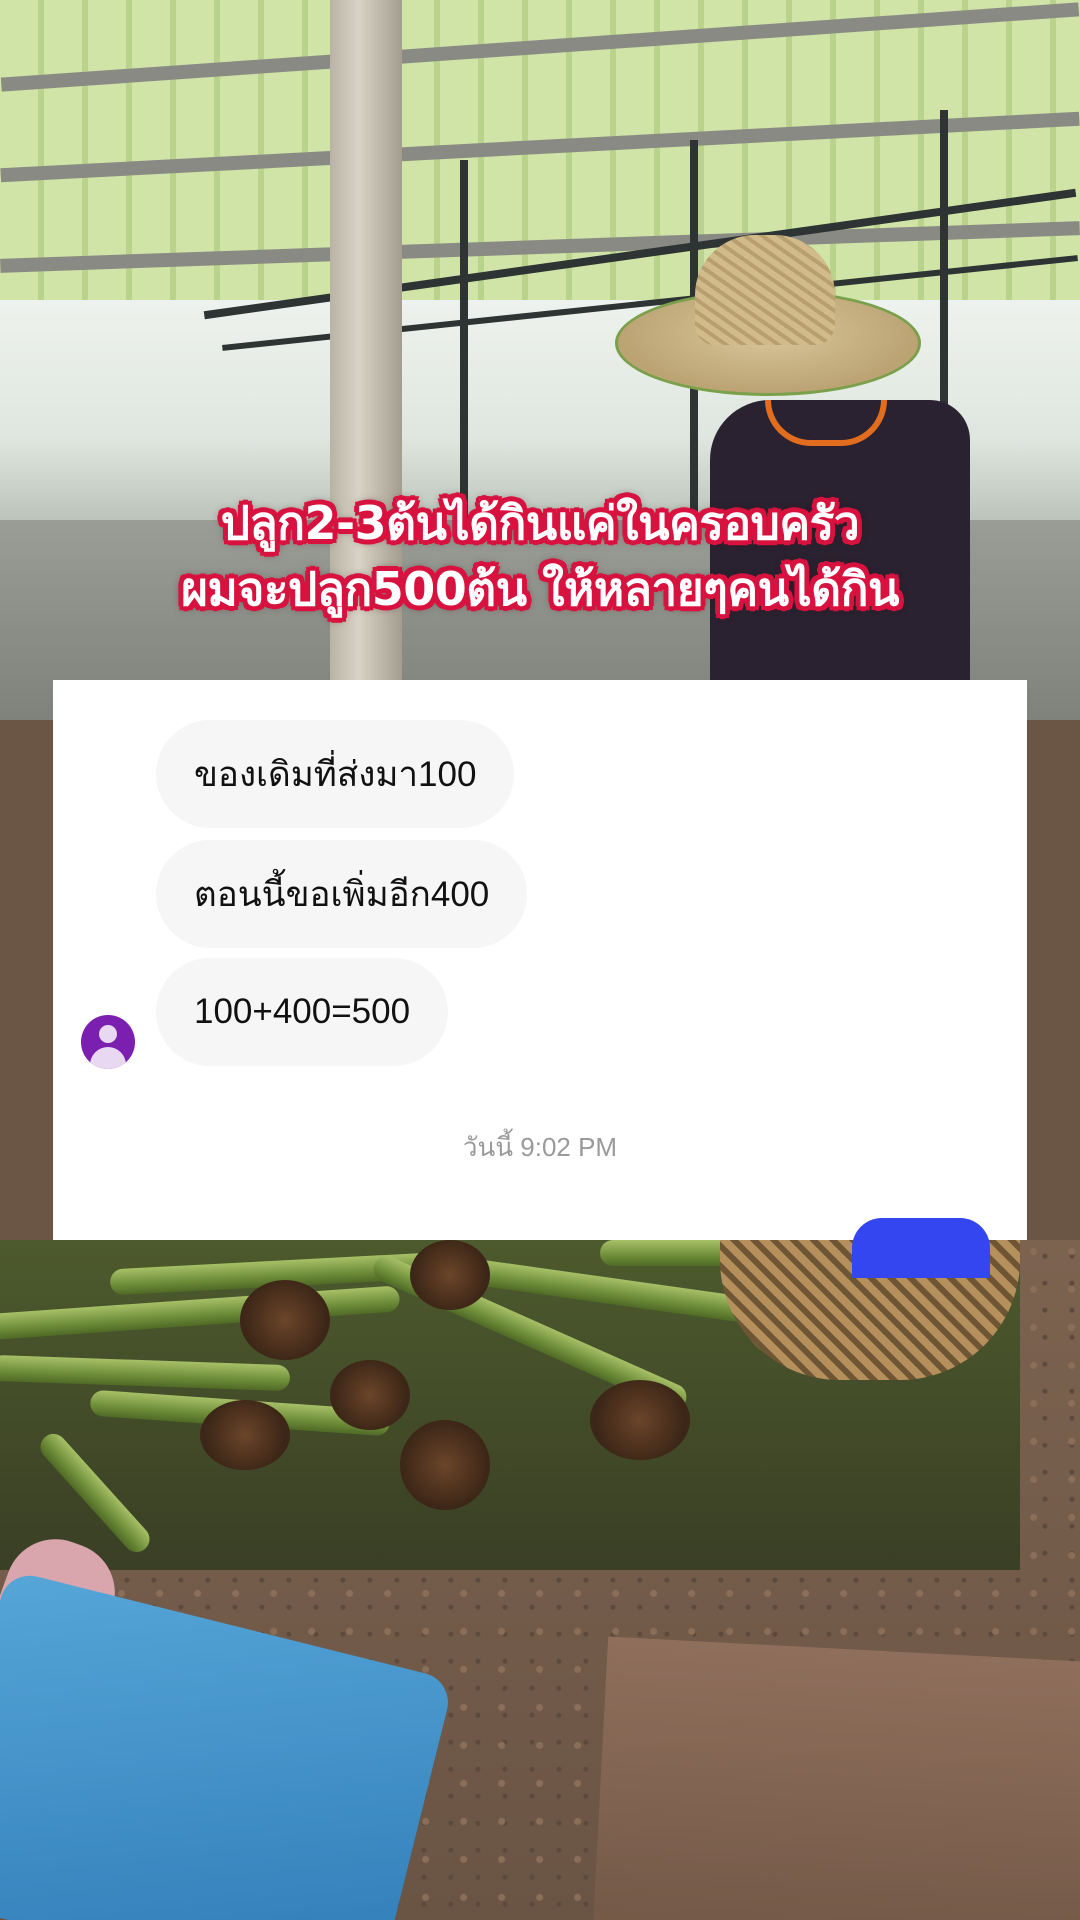  What do you see at coordinates (540, 523) in the screenshot?
I see `caption-line-1: ปลูก2-3ต้นได้กินแค่ในครอบครัว` at bounding box center [540, 523].